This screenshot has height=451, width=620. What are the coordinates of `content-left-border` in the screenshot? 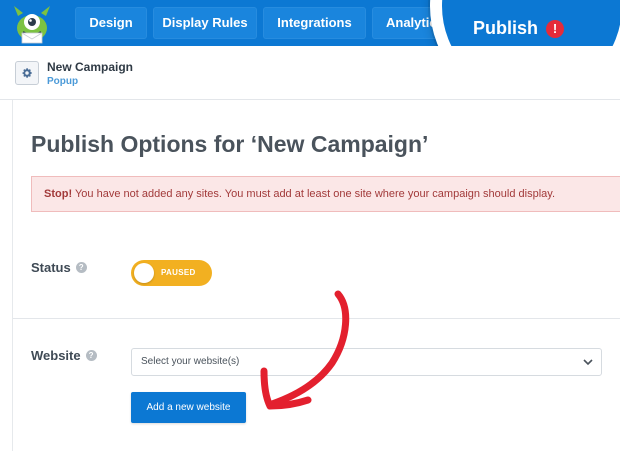 It's located at (12, 275).